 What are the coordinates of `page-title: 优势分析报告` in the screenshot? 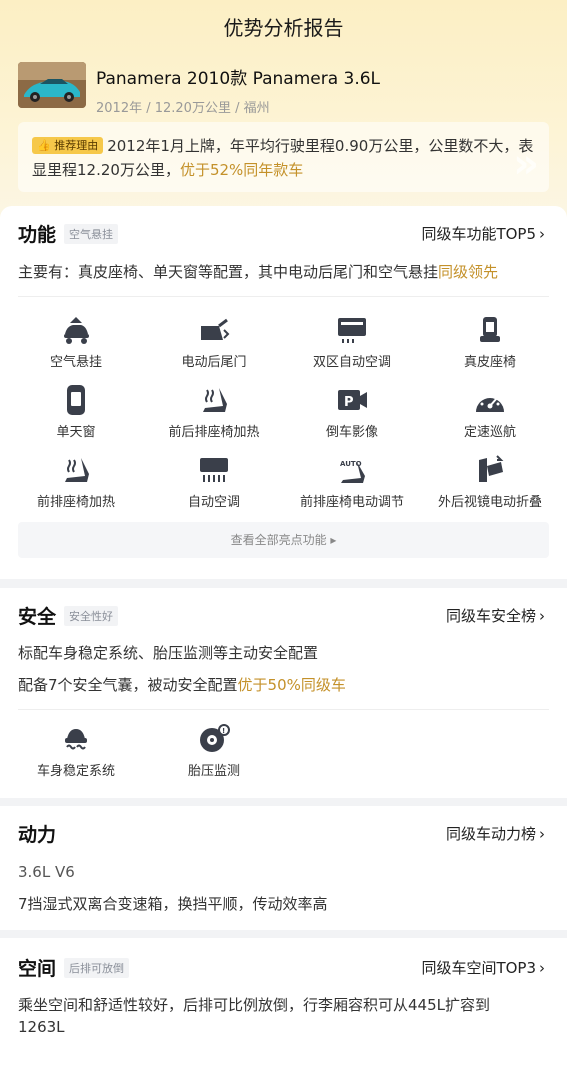 It's located at (283, 28).